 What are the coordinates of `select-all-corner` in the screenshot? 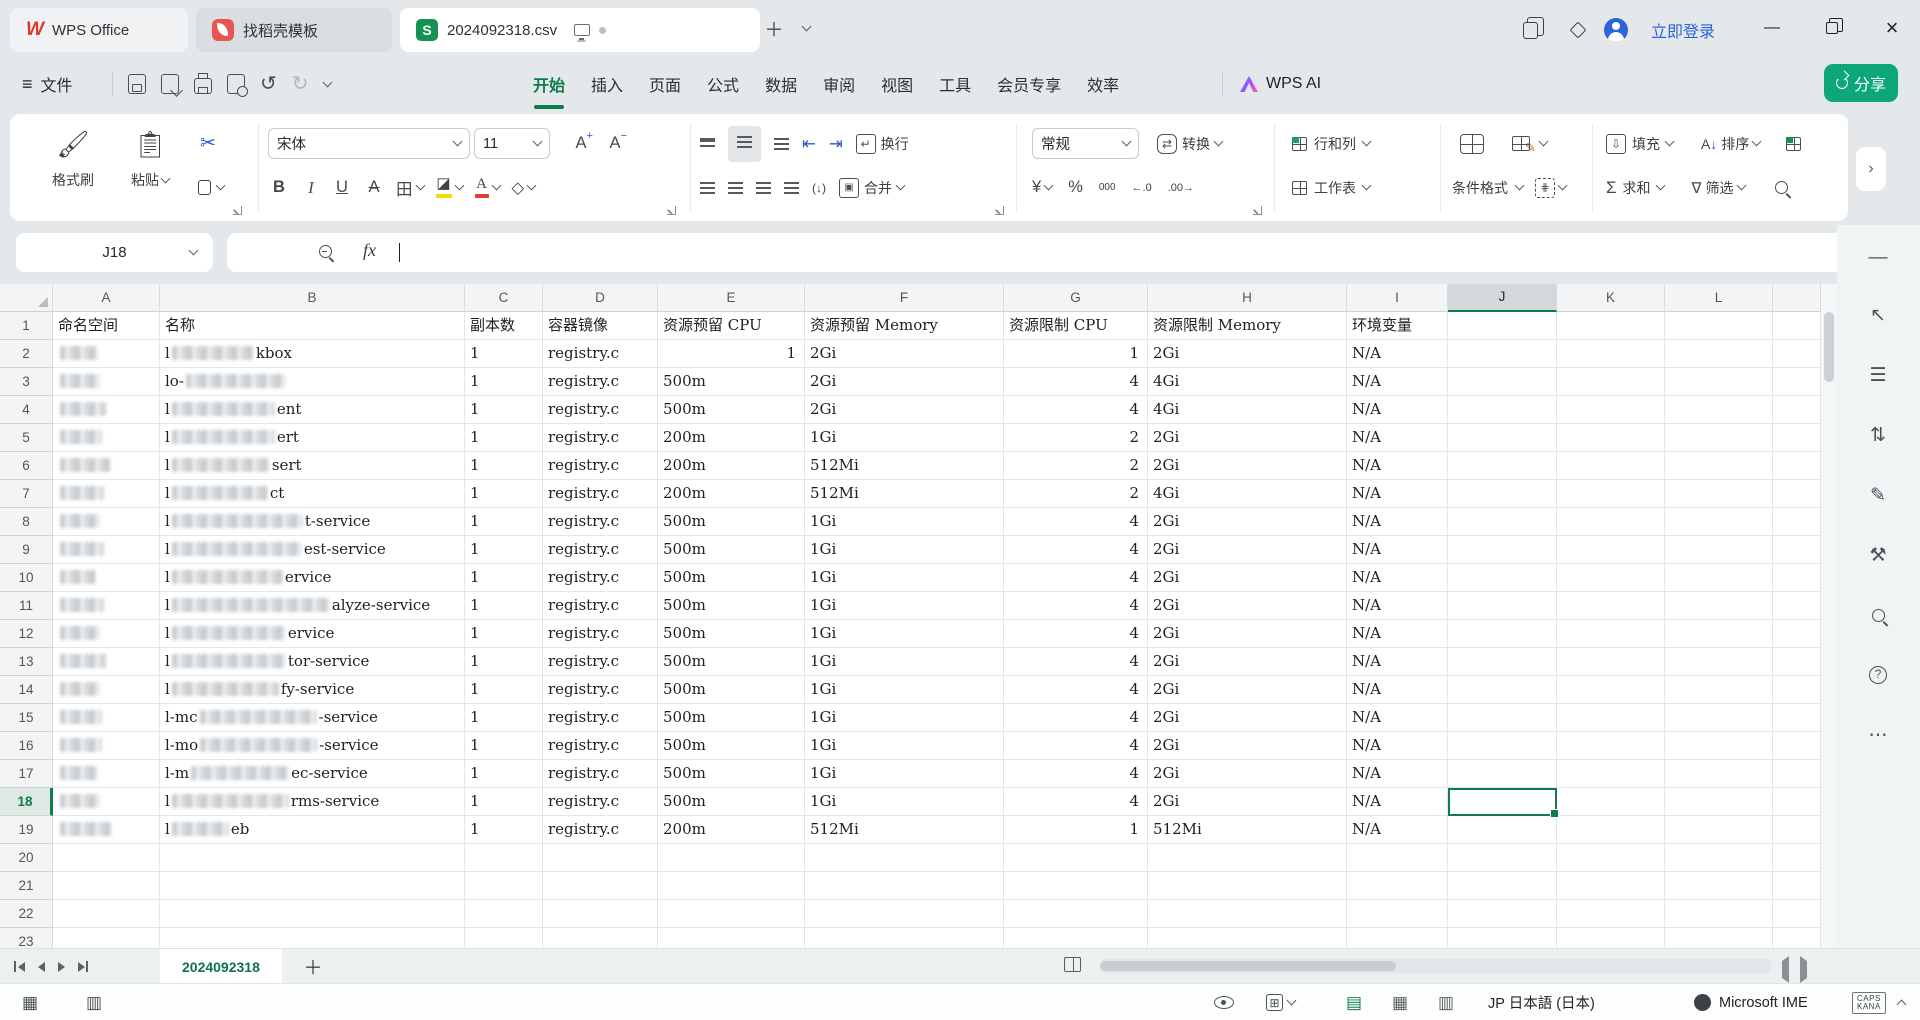 It's located at (26, 298).